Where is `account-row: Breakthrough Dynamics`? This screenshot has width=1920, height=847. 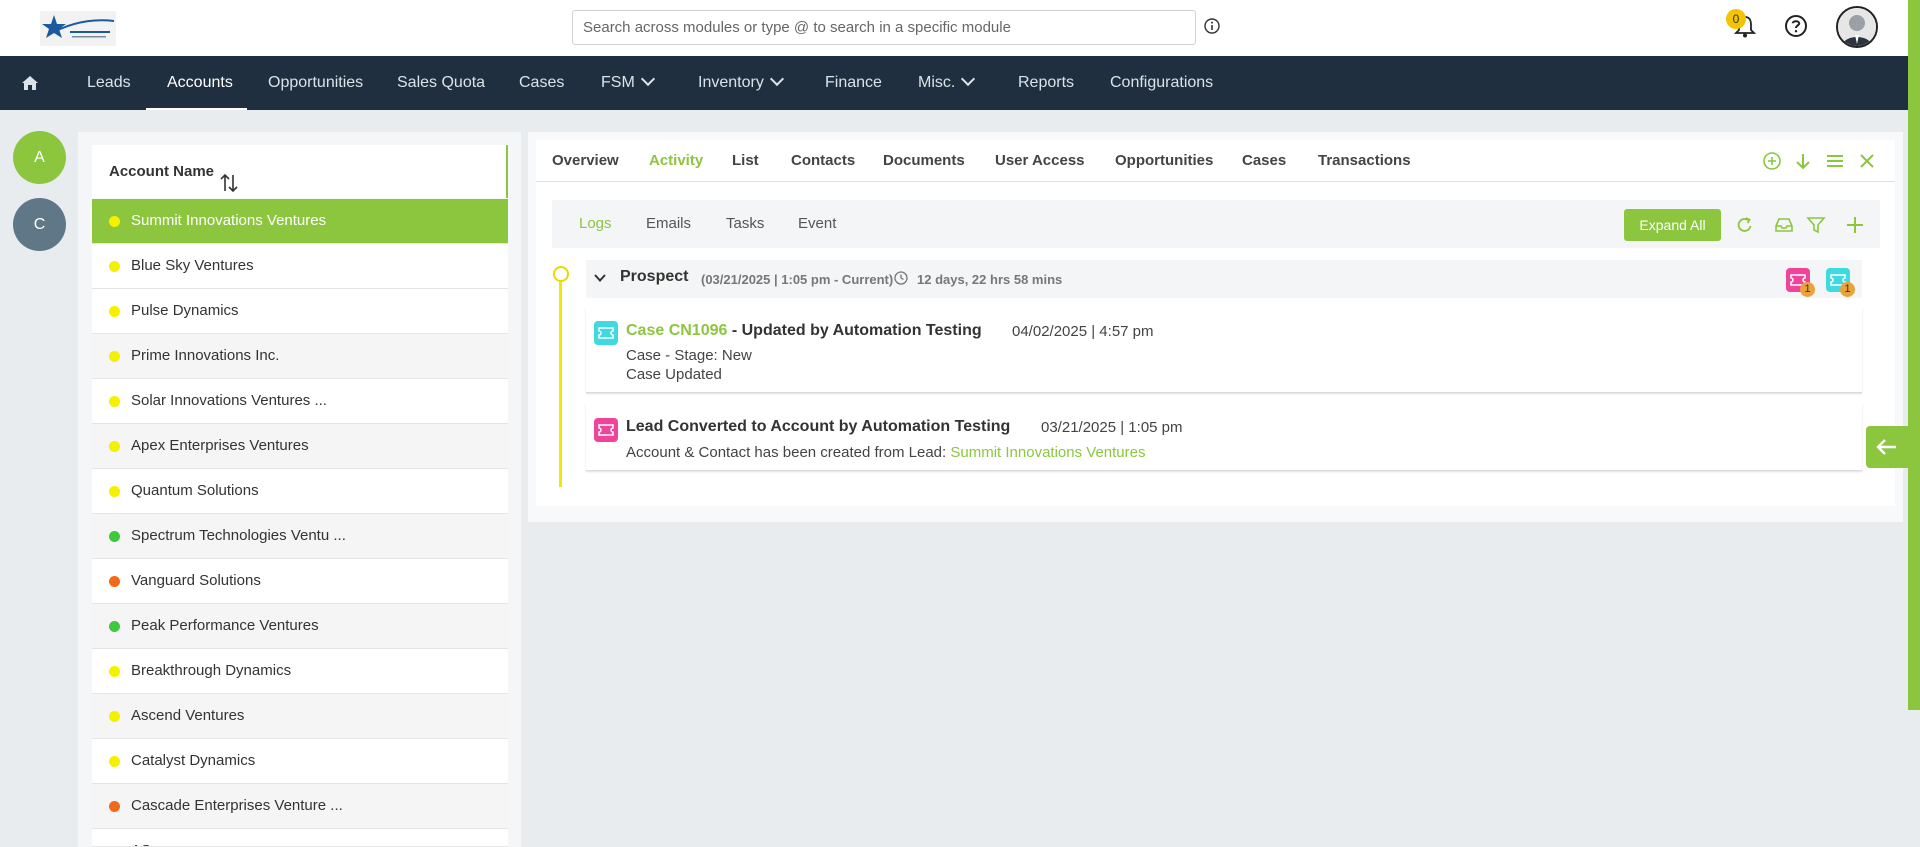 account-row: Breakthrough Dynamics is located at coordinates (300, 671).